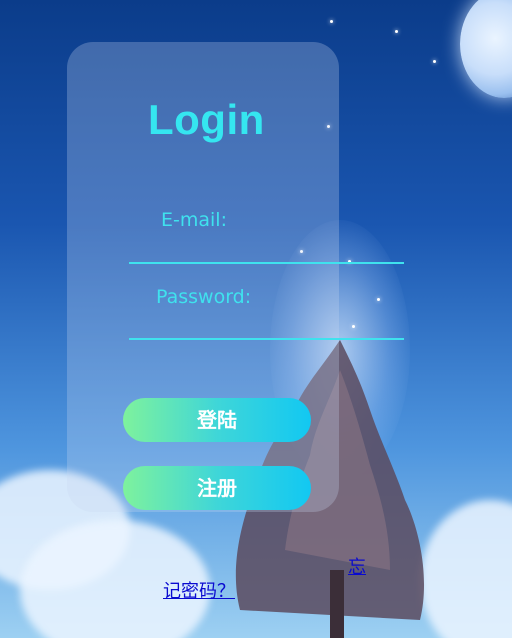 The image size is (512, 638). What do you see at coordinates (266, 324) in the screenshot?
I see `password-input` at bounding box center [266, 324].